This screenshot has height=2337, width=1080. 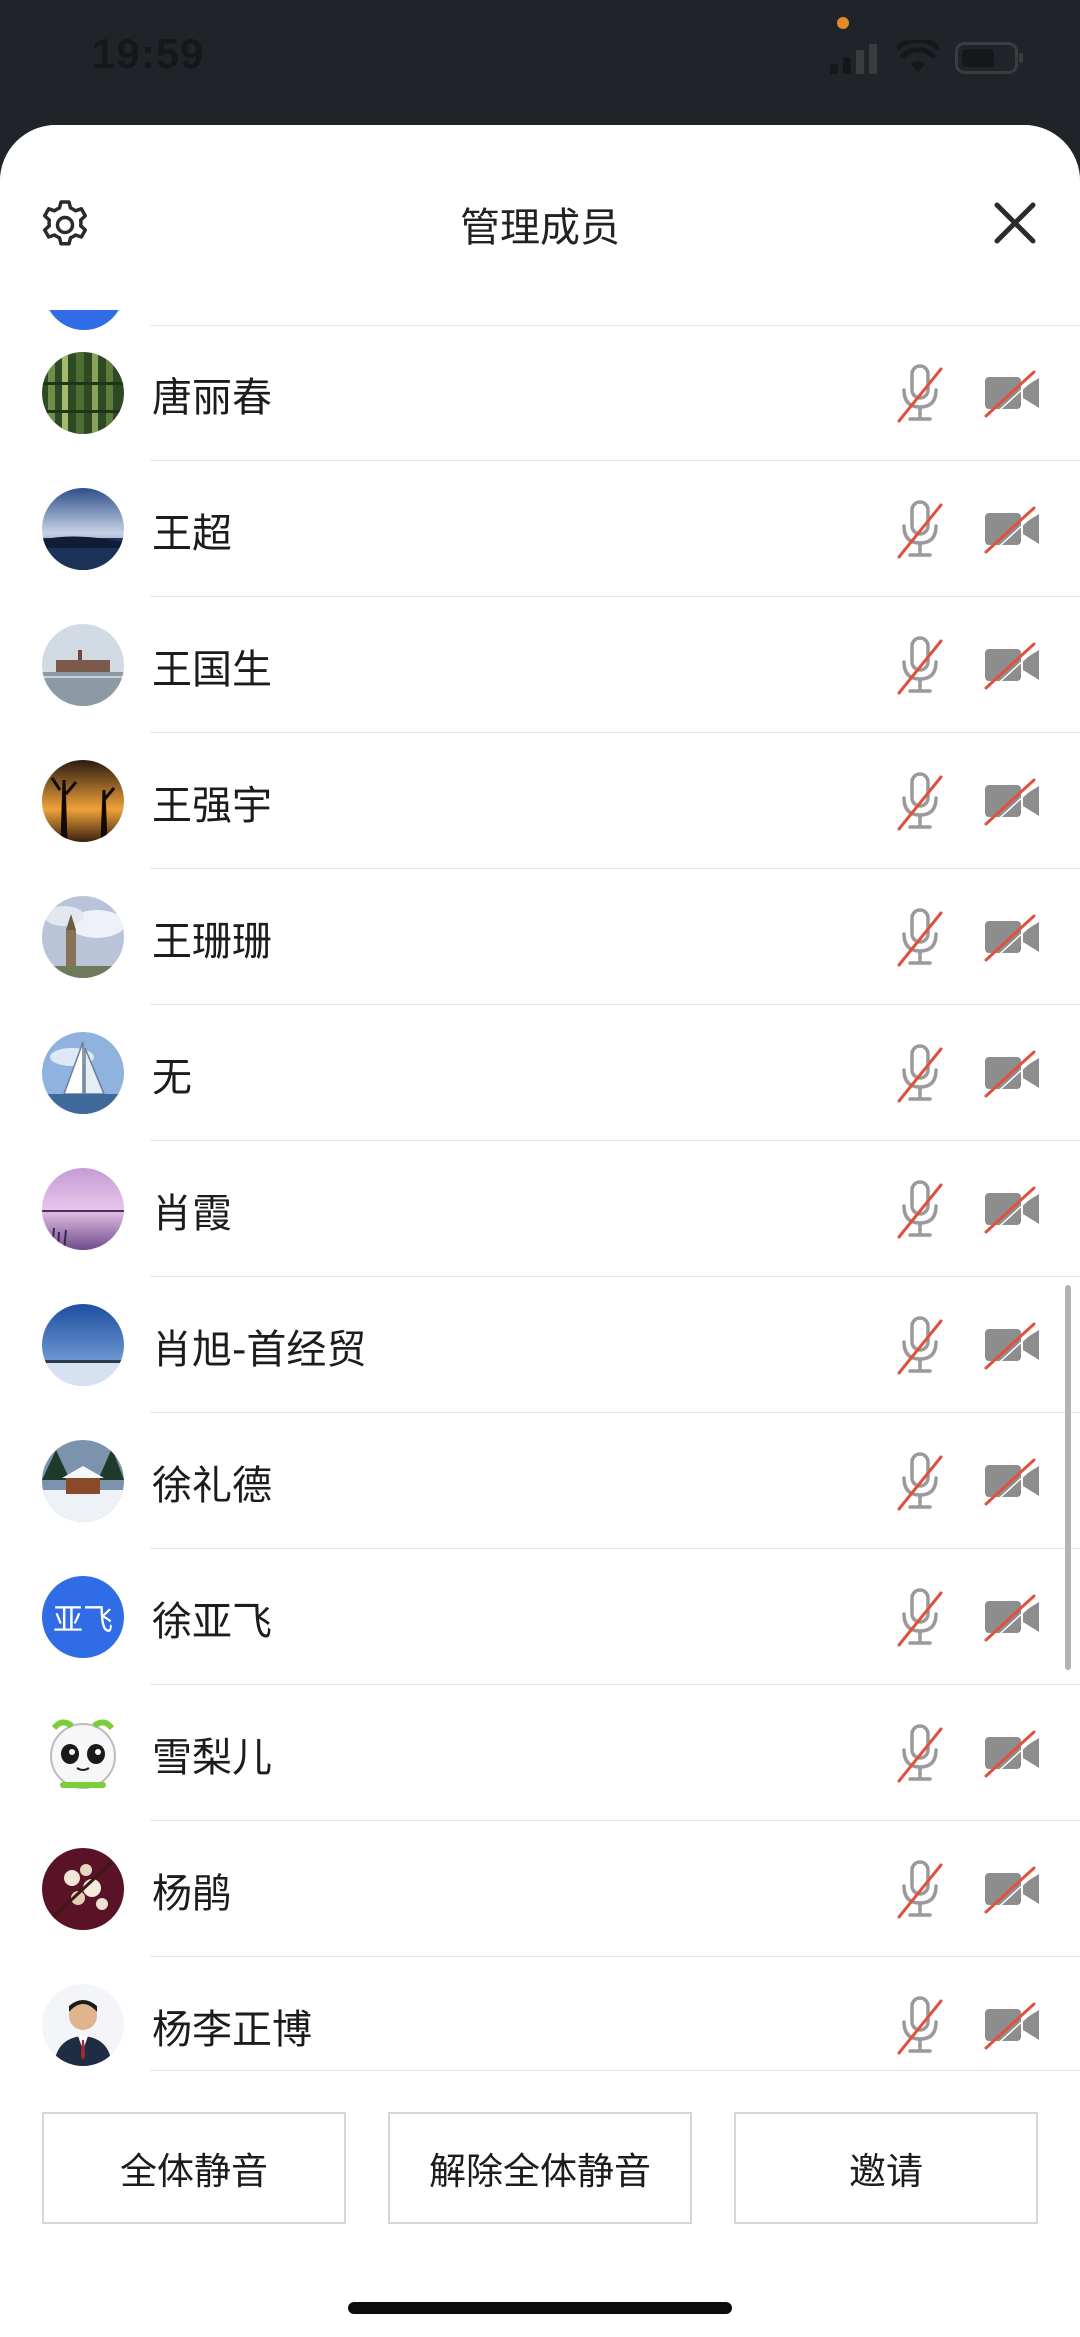 I want to click on member-row: 王国生, so click(x=540, y=665).